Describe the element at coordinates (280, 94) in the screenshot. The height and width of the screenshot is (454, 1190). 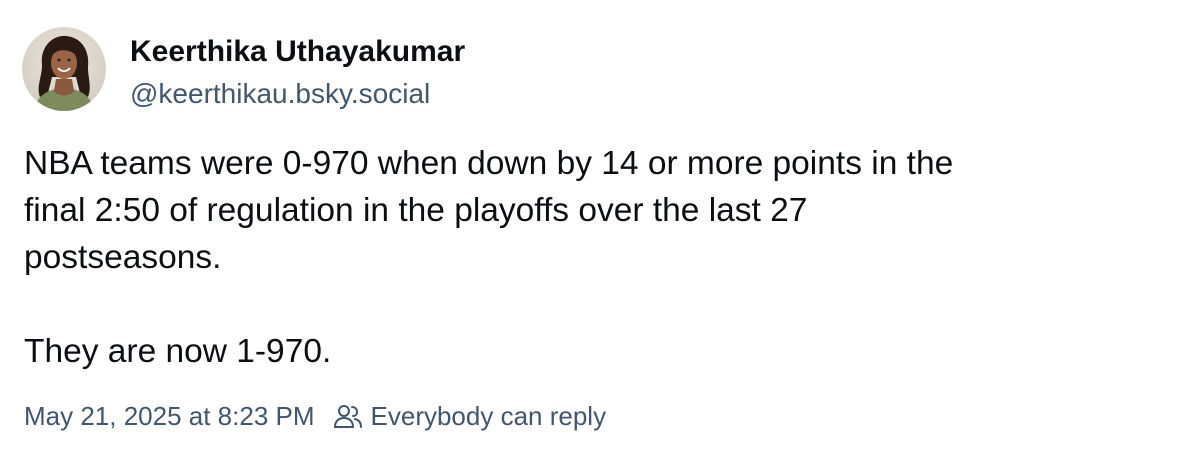
I see `author-handle: @keerthikau.bsky.social` at that location.